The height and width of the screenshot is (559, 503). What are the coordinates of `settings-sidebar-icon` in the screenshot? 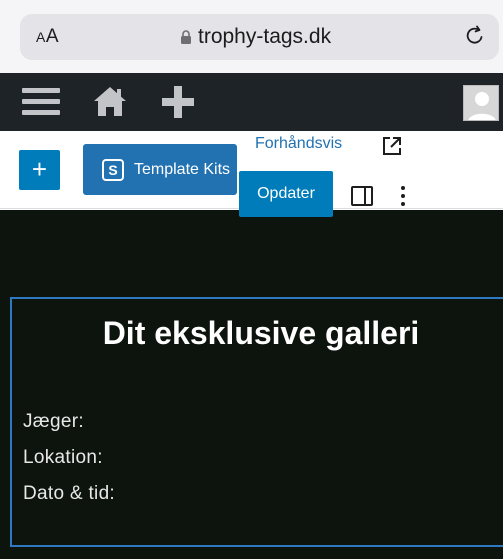 It's located at (362, 196).